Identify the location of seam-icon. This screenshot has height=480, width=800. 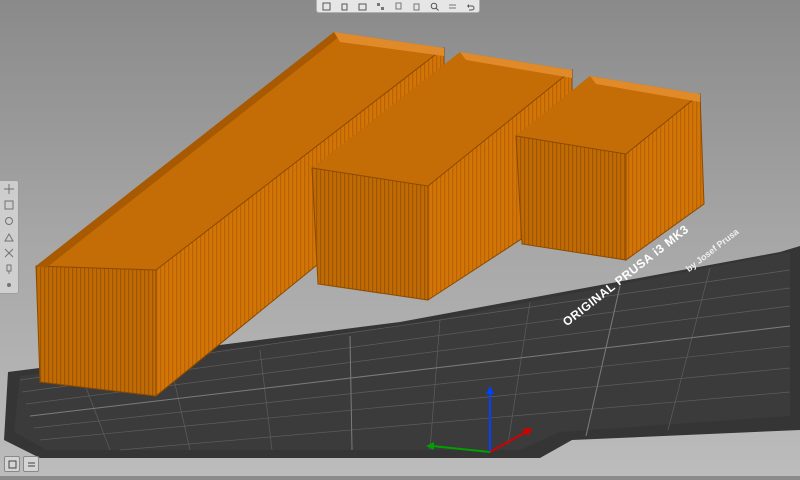
(9, 285).